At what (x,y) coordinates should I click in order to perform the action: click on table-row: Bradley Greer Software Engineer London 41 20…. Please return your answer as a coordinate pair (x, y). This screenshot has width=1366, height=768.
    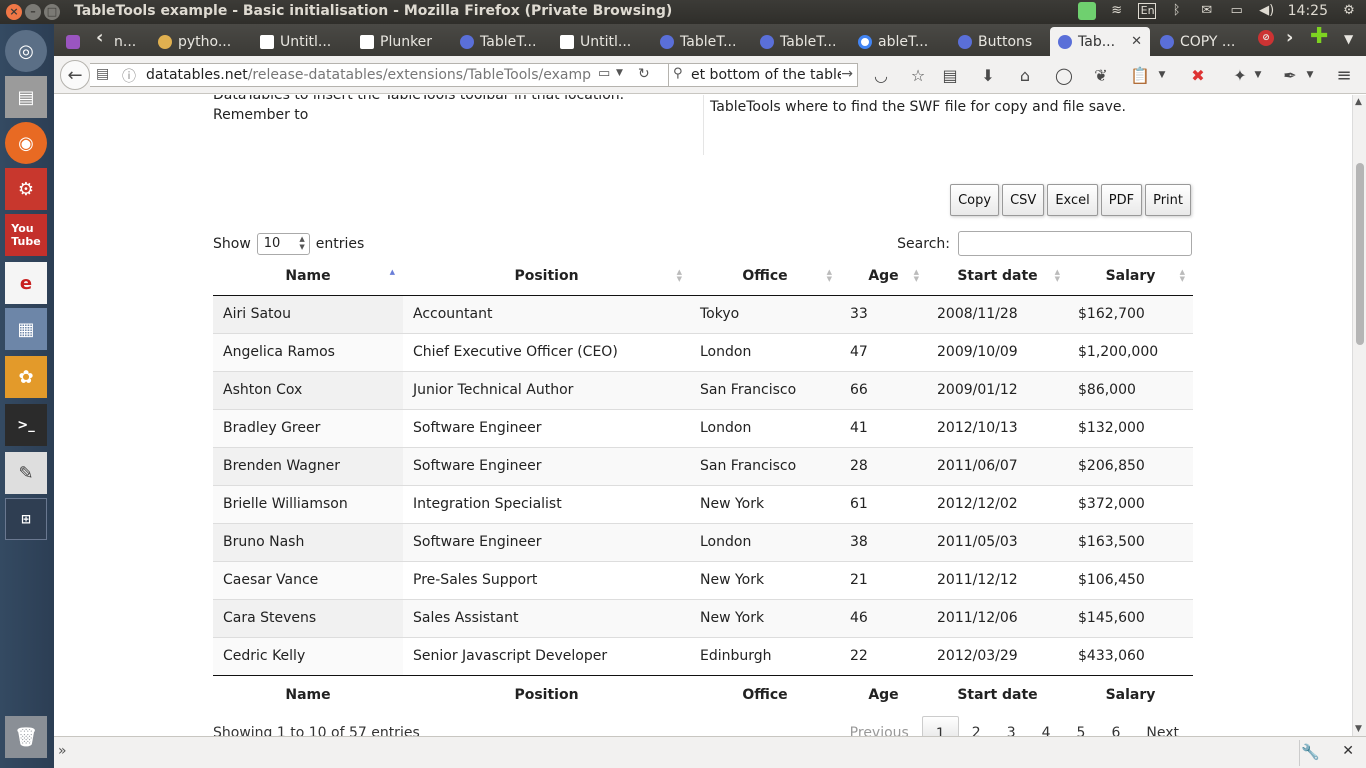
    Looking at the image, I should click on (703, 427).